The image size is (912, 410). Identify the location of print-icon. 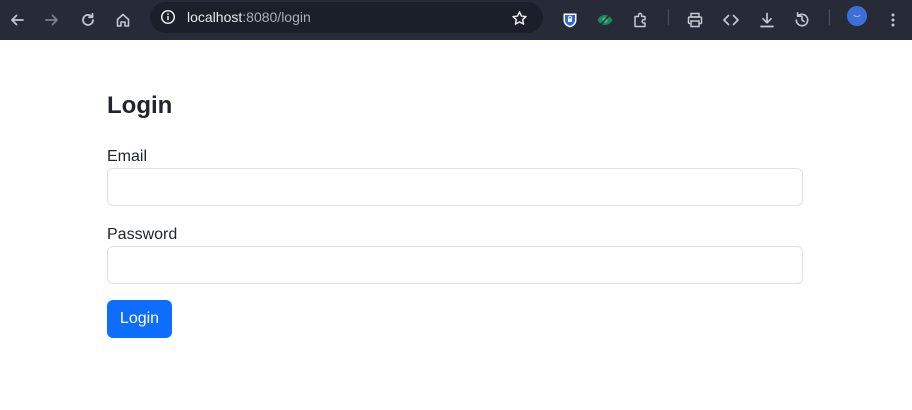
(695, 20).